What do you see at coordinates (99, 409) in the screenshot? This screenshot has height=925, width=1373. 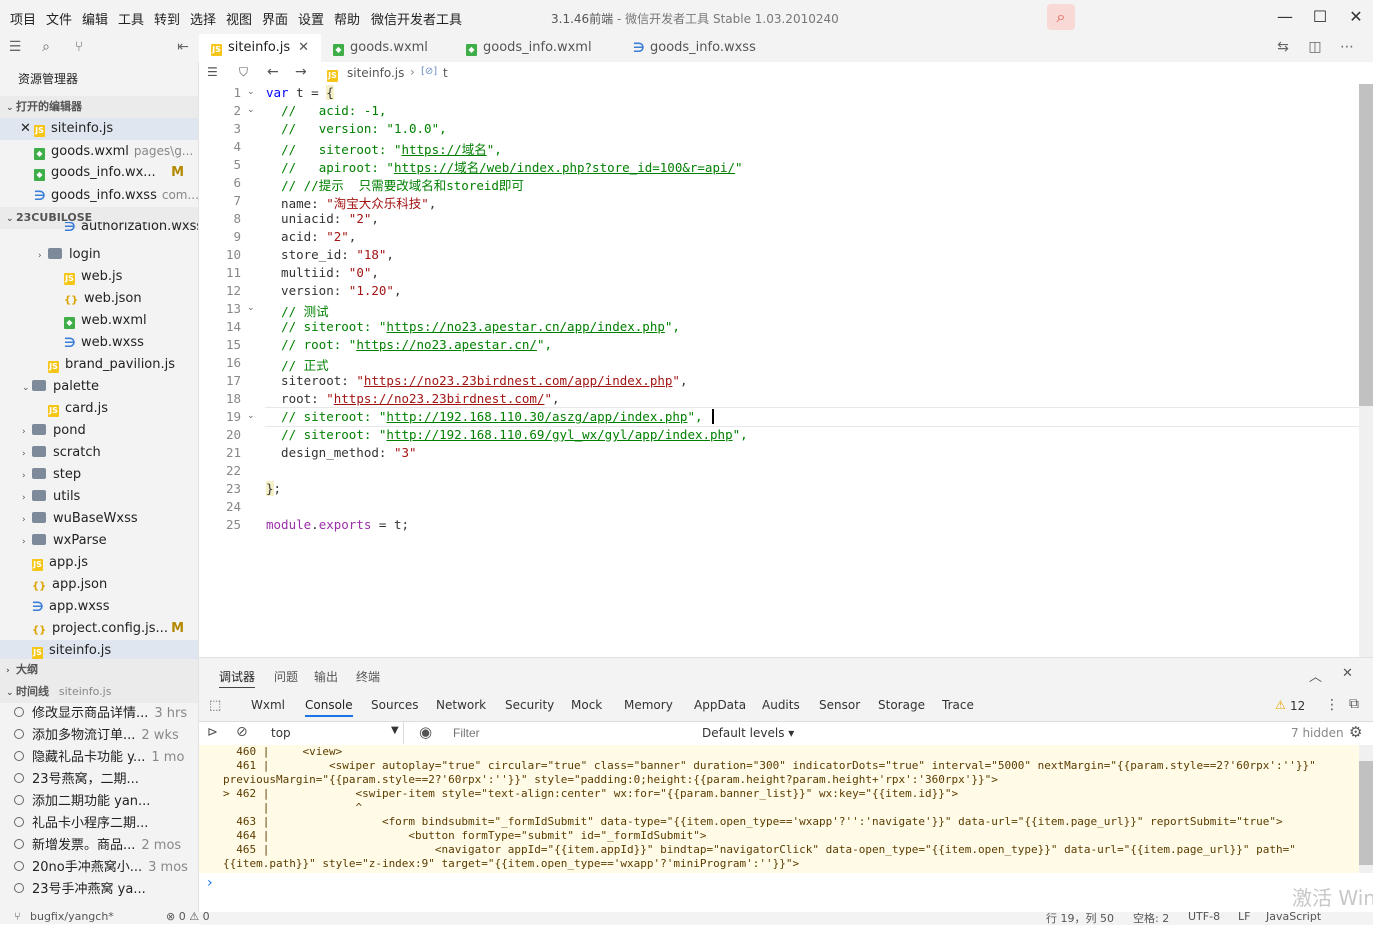 I see `tree-item: JS card.js` at bounding box center [99, 409].